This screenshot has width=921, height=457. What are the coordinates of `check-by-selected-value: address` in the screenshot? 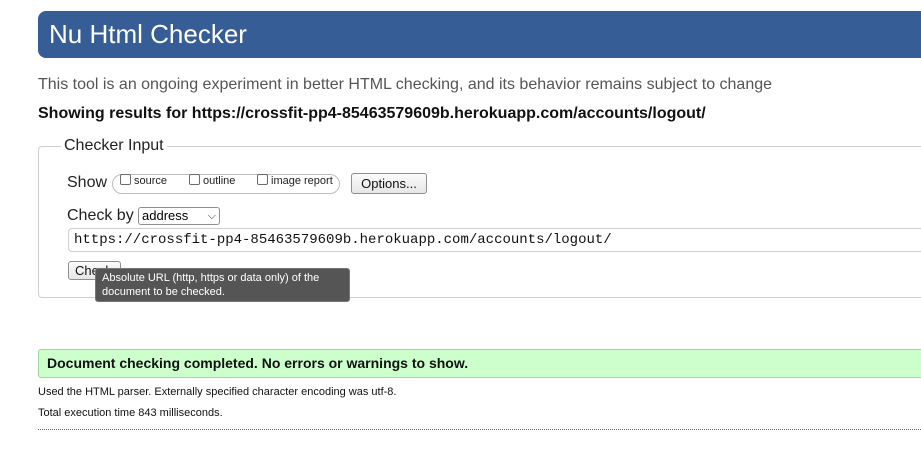 It's located at (165, 215).